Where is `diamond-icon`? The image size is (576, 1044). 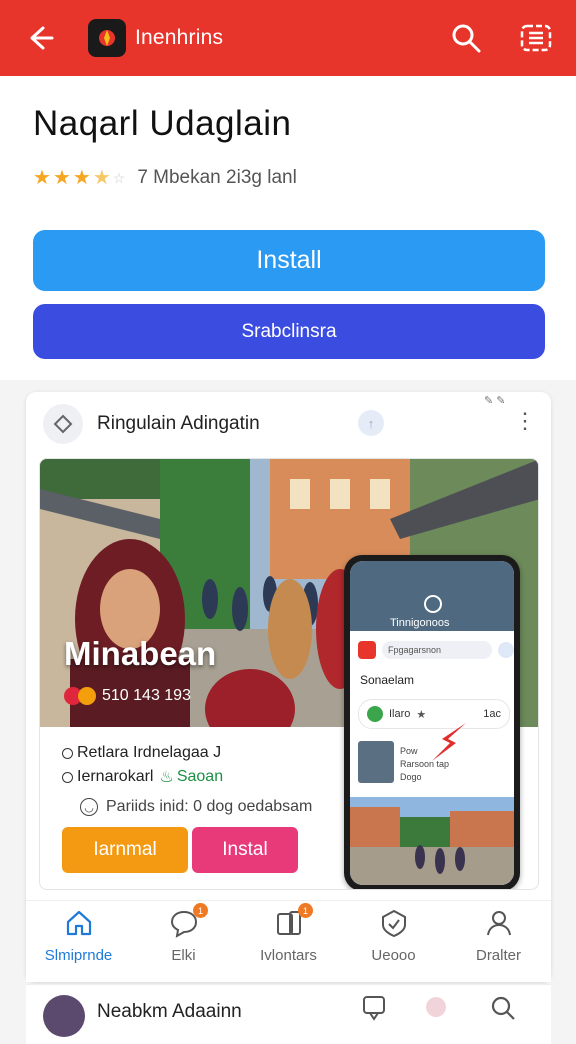 diamond-icon is located at coordinates (63, 424).